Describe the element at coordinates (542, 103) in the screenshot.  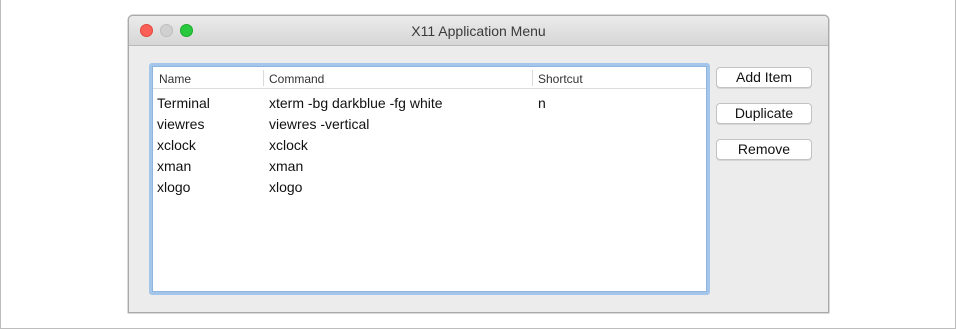
I see `row-shortcut: n` at that location.